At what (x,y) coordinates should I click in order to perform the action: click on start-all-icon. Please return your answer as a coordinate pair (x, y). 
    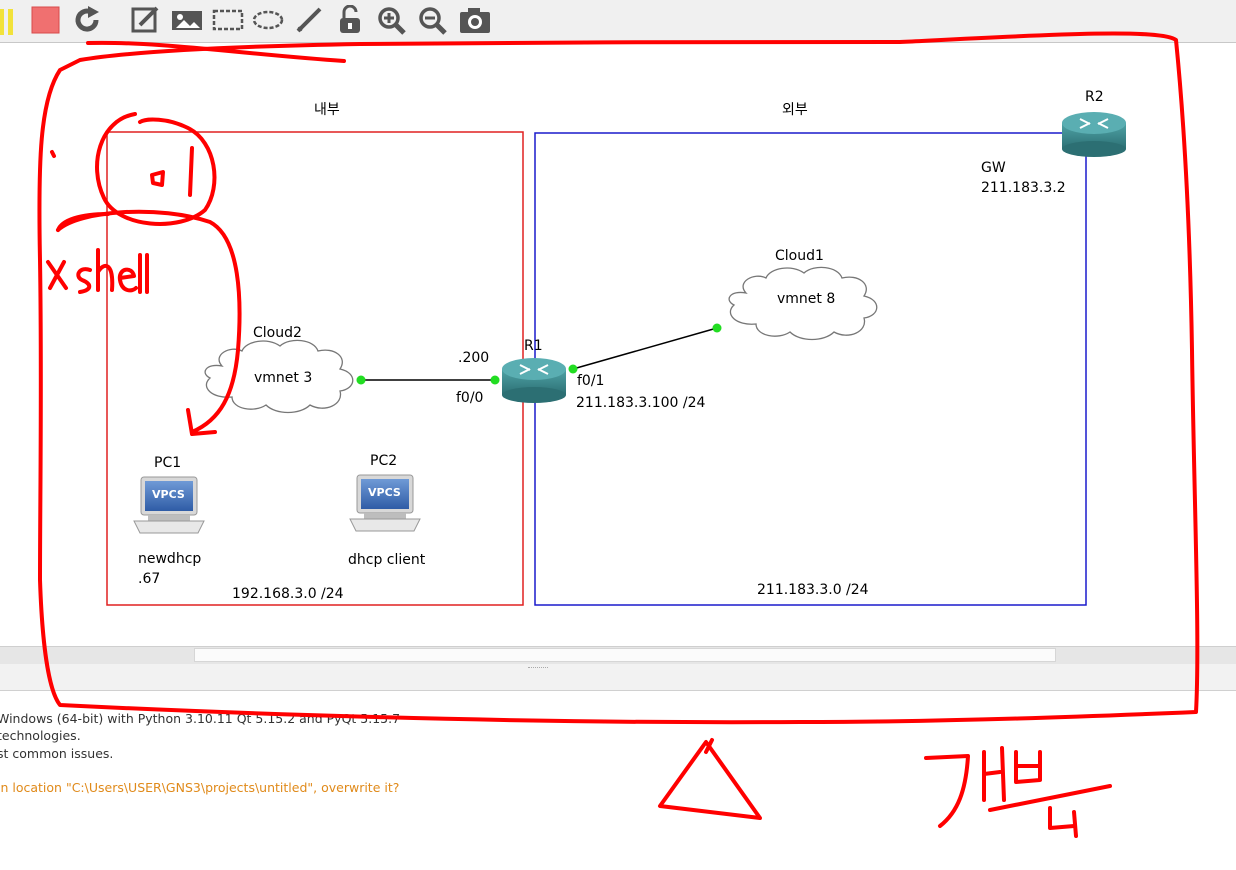
    Looking at the image, I should click on (9, 20).